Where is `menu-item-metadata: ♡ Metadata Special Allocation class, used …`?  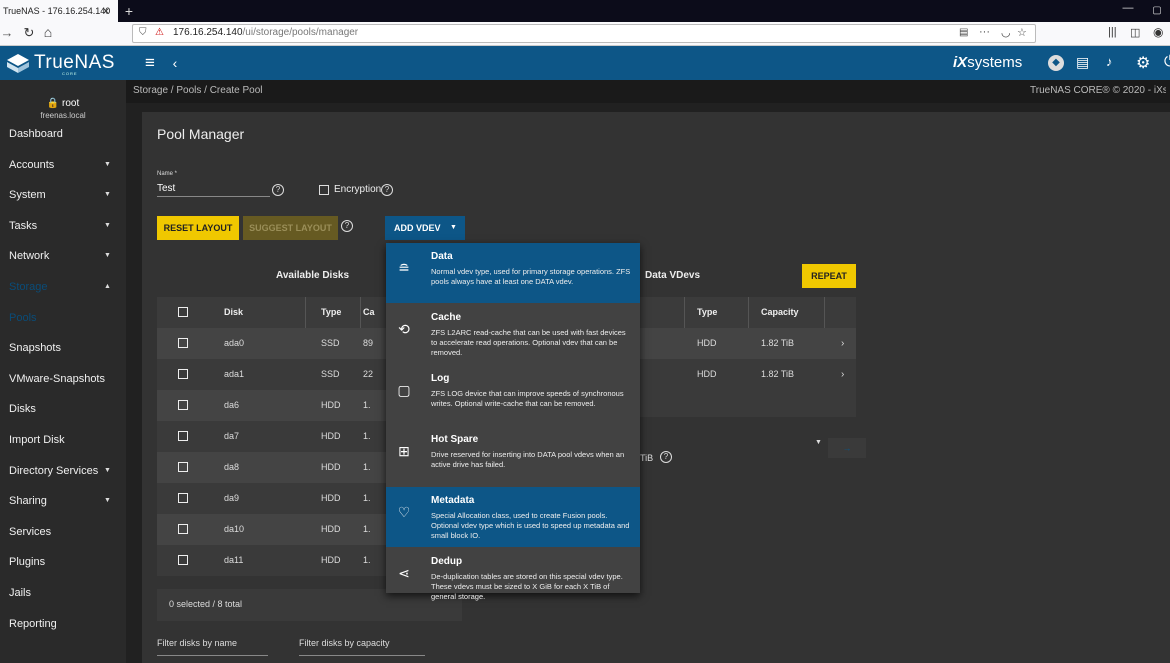
menu-item-metadata: ♡ Metadata Special Allocation class, used … is located at coordinates (513, 517).